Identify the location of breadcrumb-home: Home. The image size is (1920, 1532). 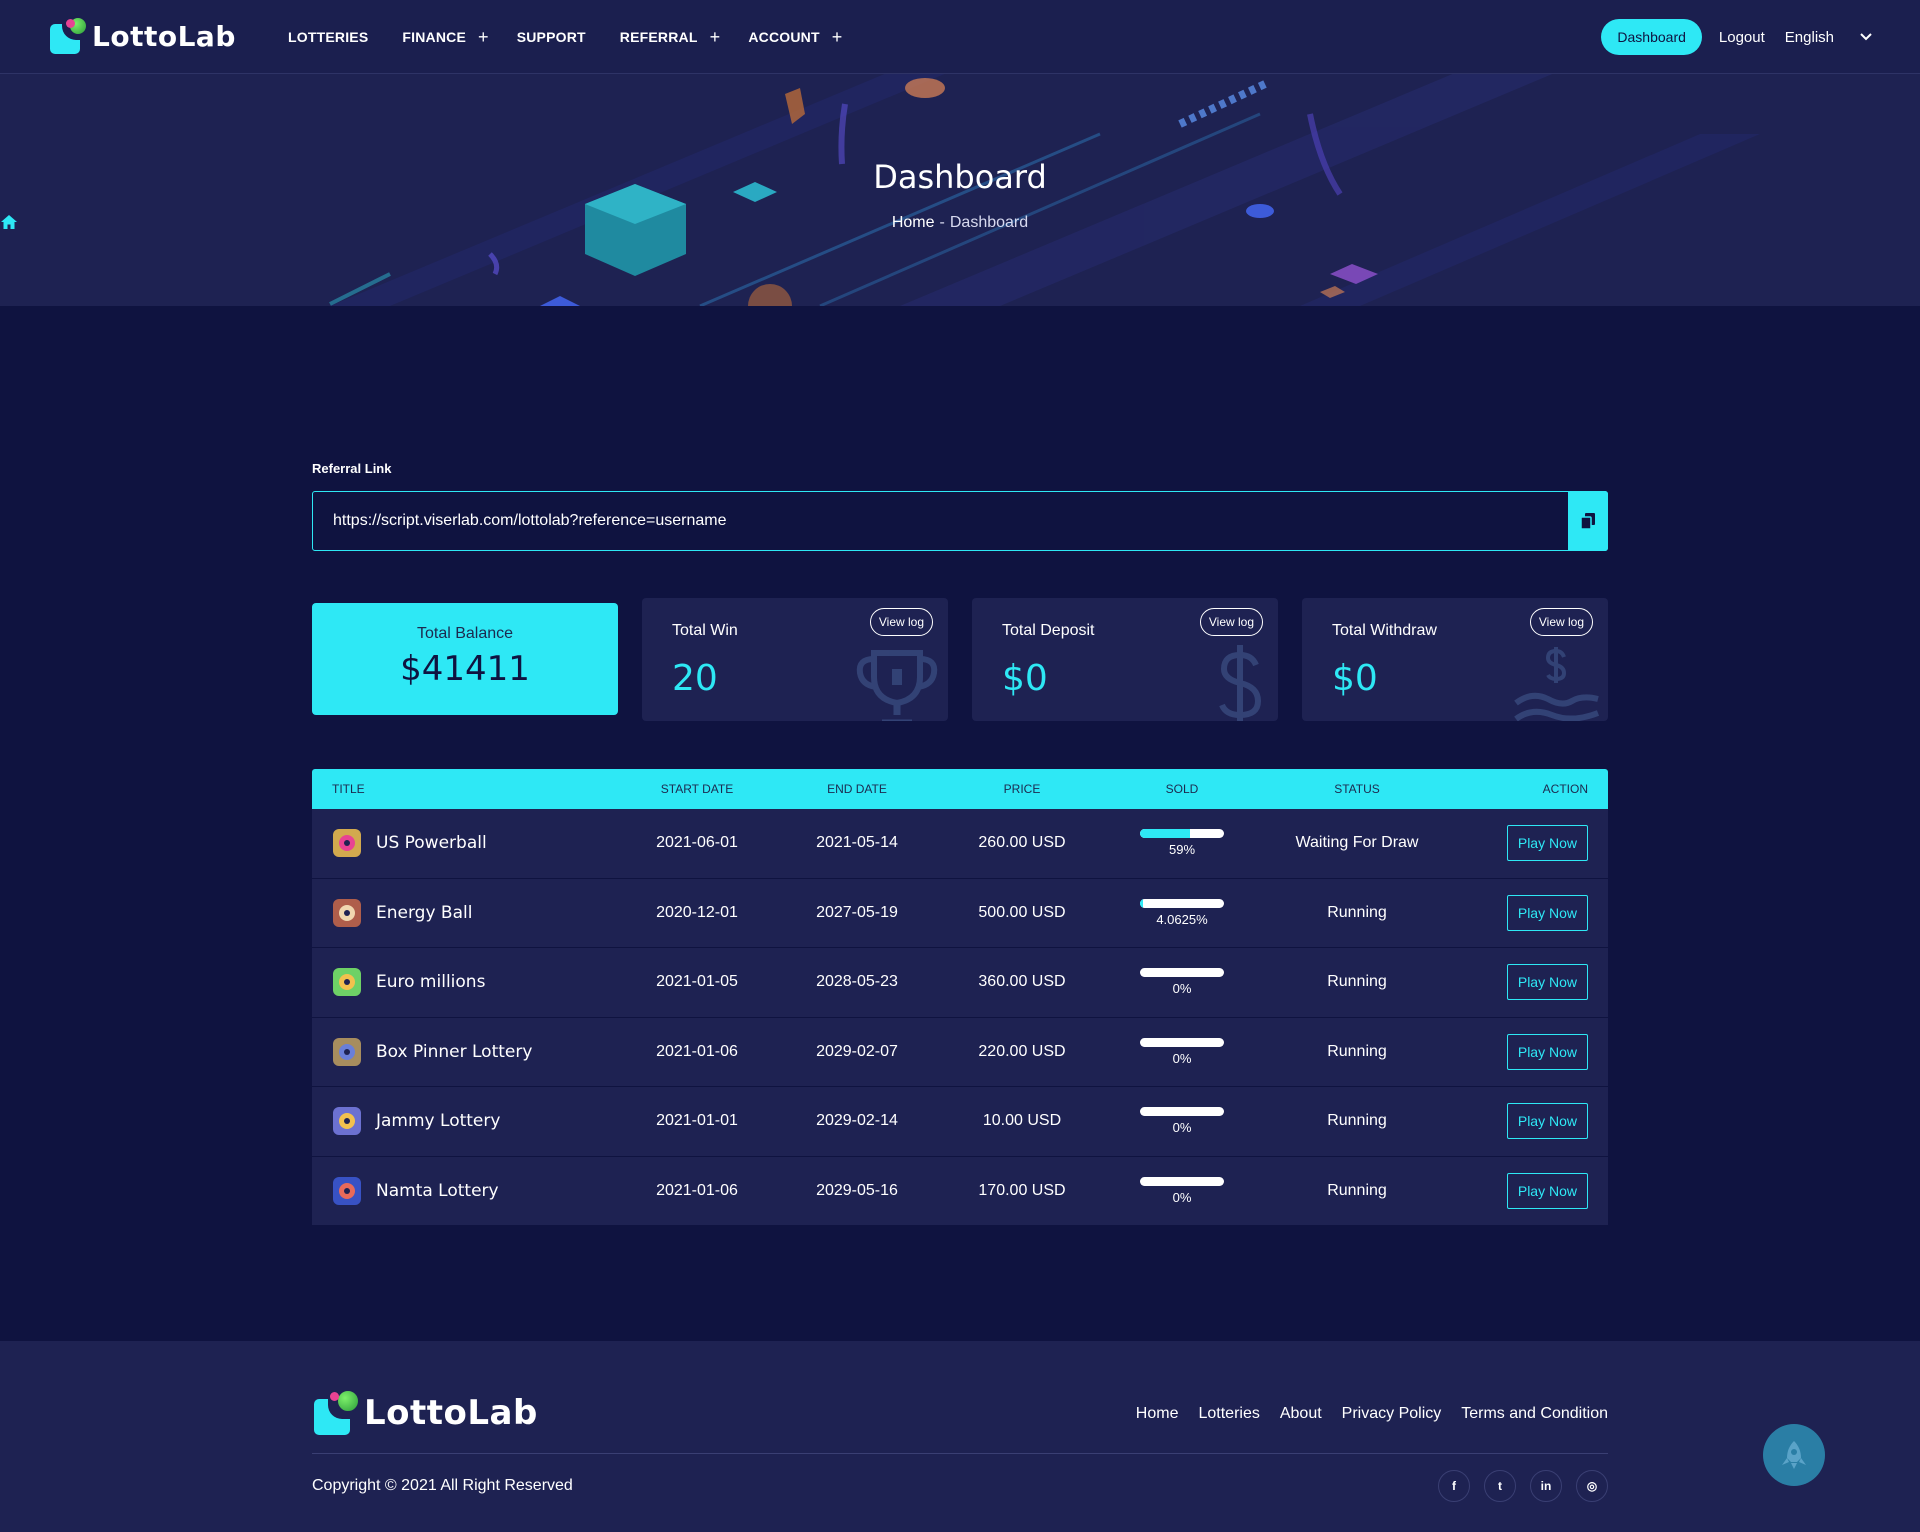
(913, 223).